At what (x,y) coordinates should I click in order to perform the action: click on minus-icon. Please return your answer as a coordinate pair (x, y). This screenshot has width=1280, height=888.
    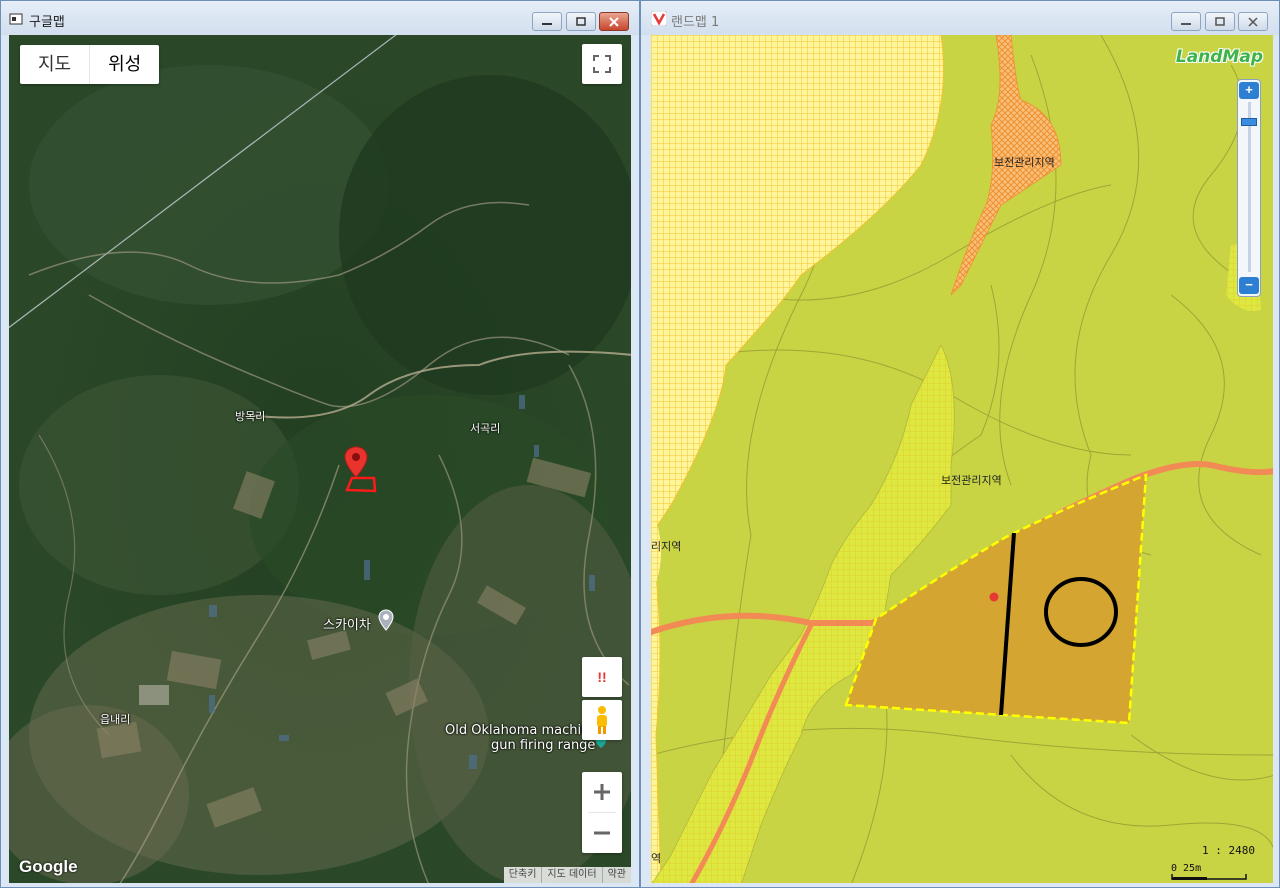
    Looking at the image, I should click on (602, 833).